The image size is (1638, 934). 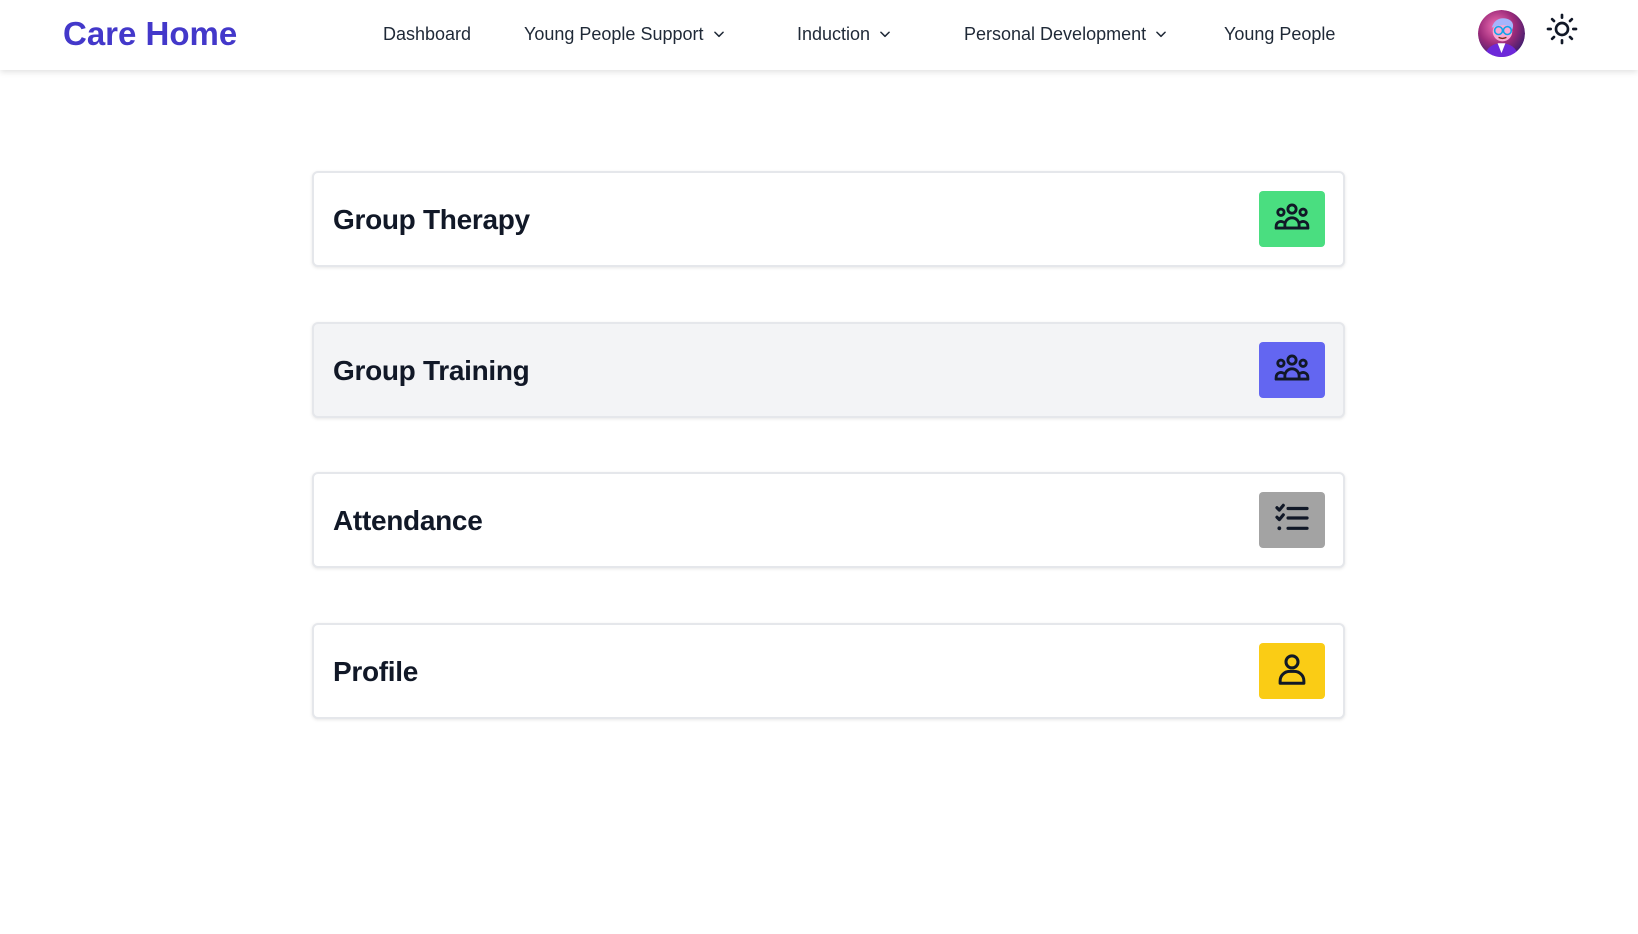 I want to click on card-title: Profile, so click(x=376, y=671).